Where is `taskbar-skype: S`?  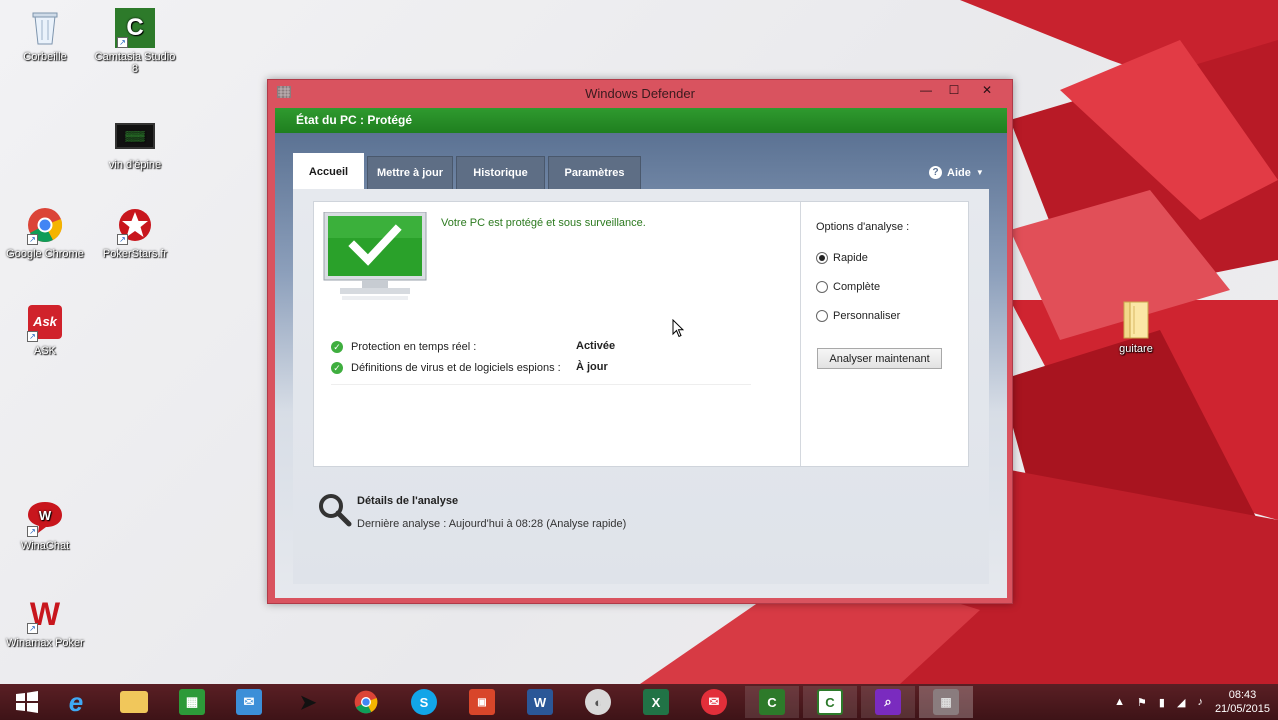 taskbar-skype: S is located at coordinates (424, 702).